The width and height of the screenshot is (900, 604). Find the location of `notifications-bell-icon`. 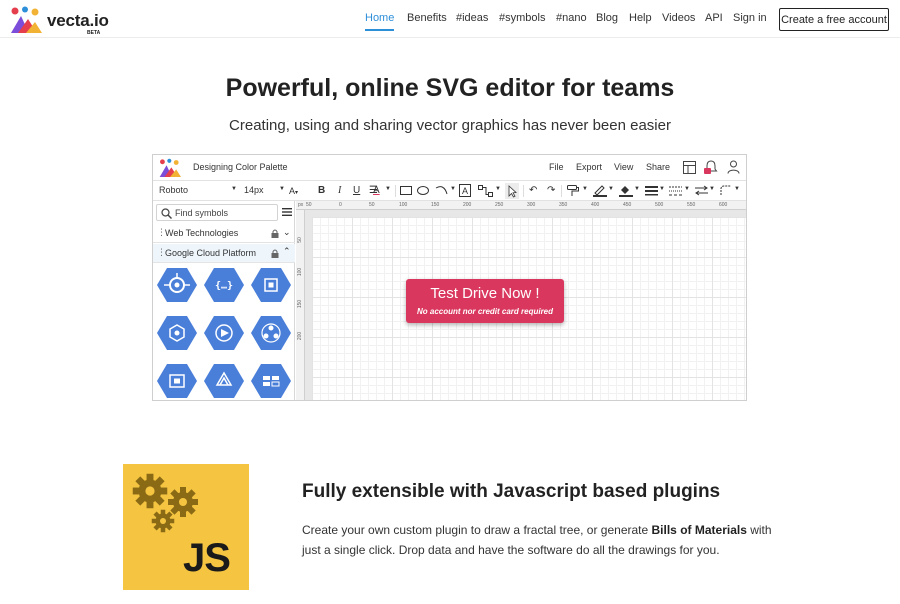

notifications-bell-icon is located at coordinates (711, 167).